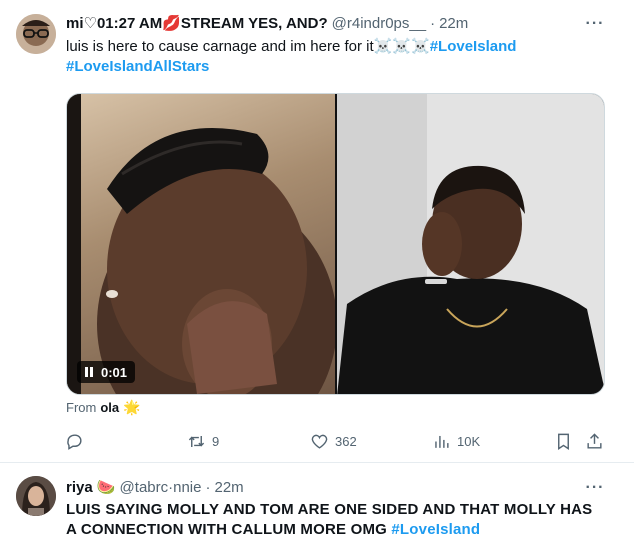 This screenshot has width=634, height=547. I want to click on handle: @r4indr0ps__, so click(379, 23).